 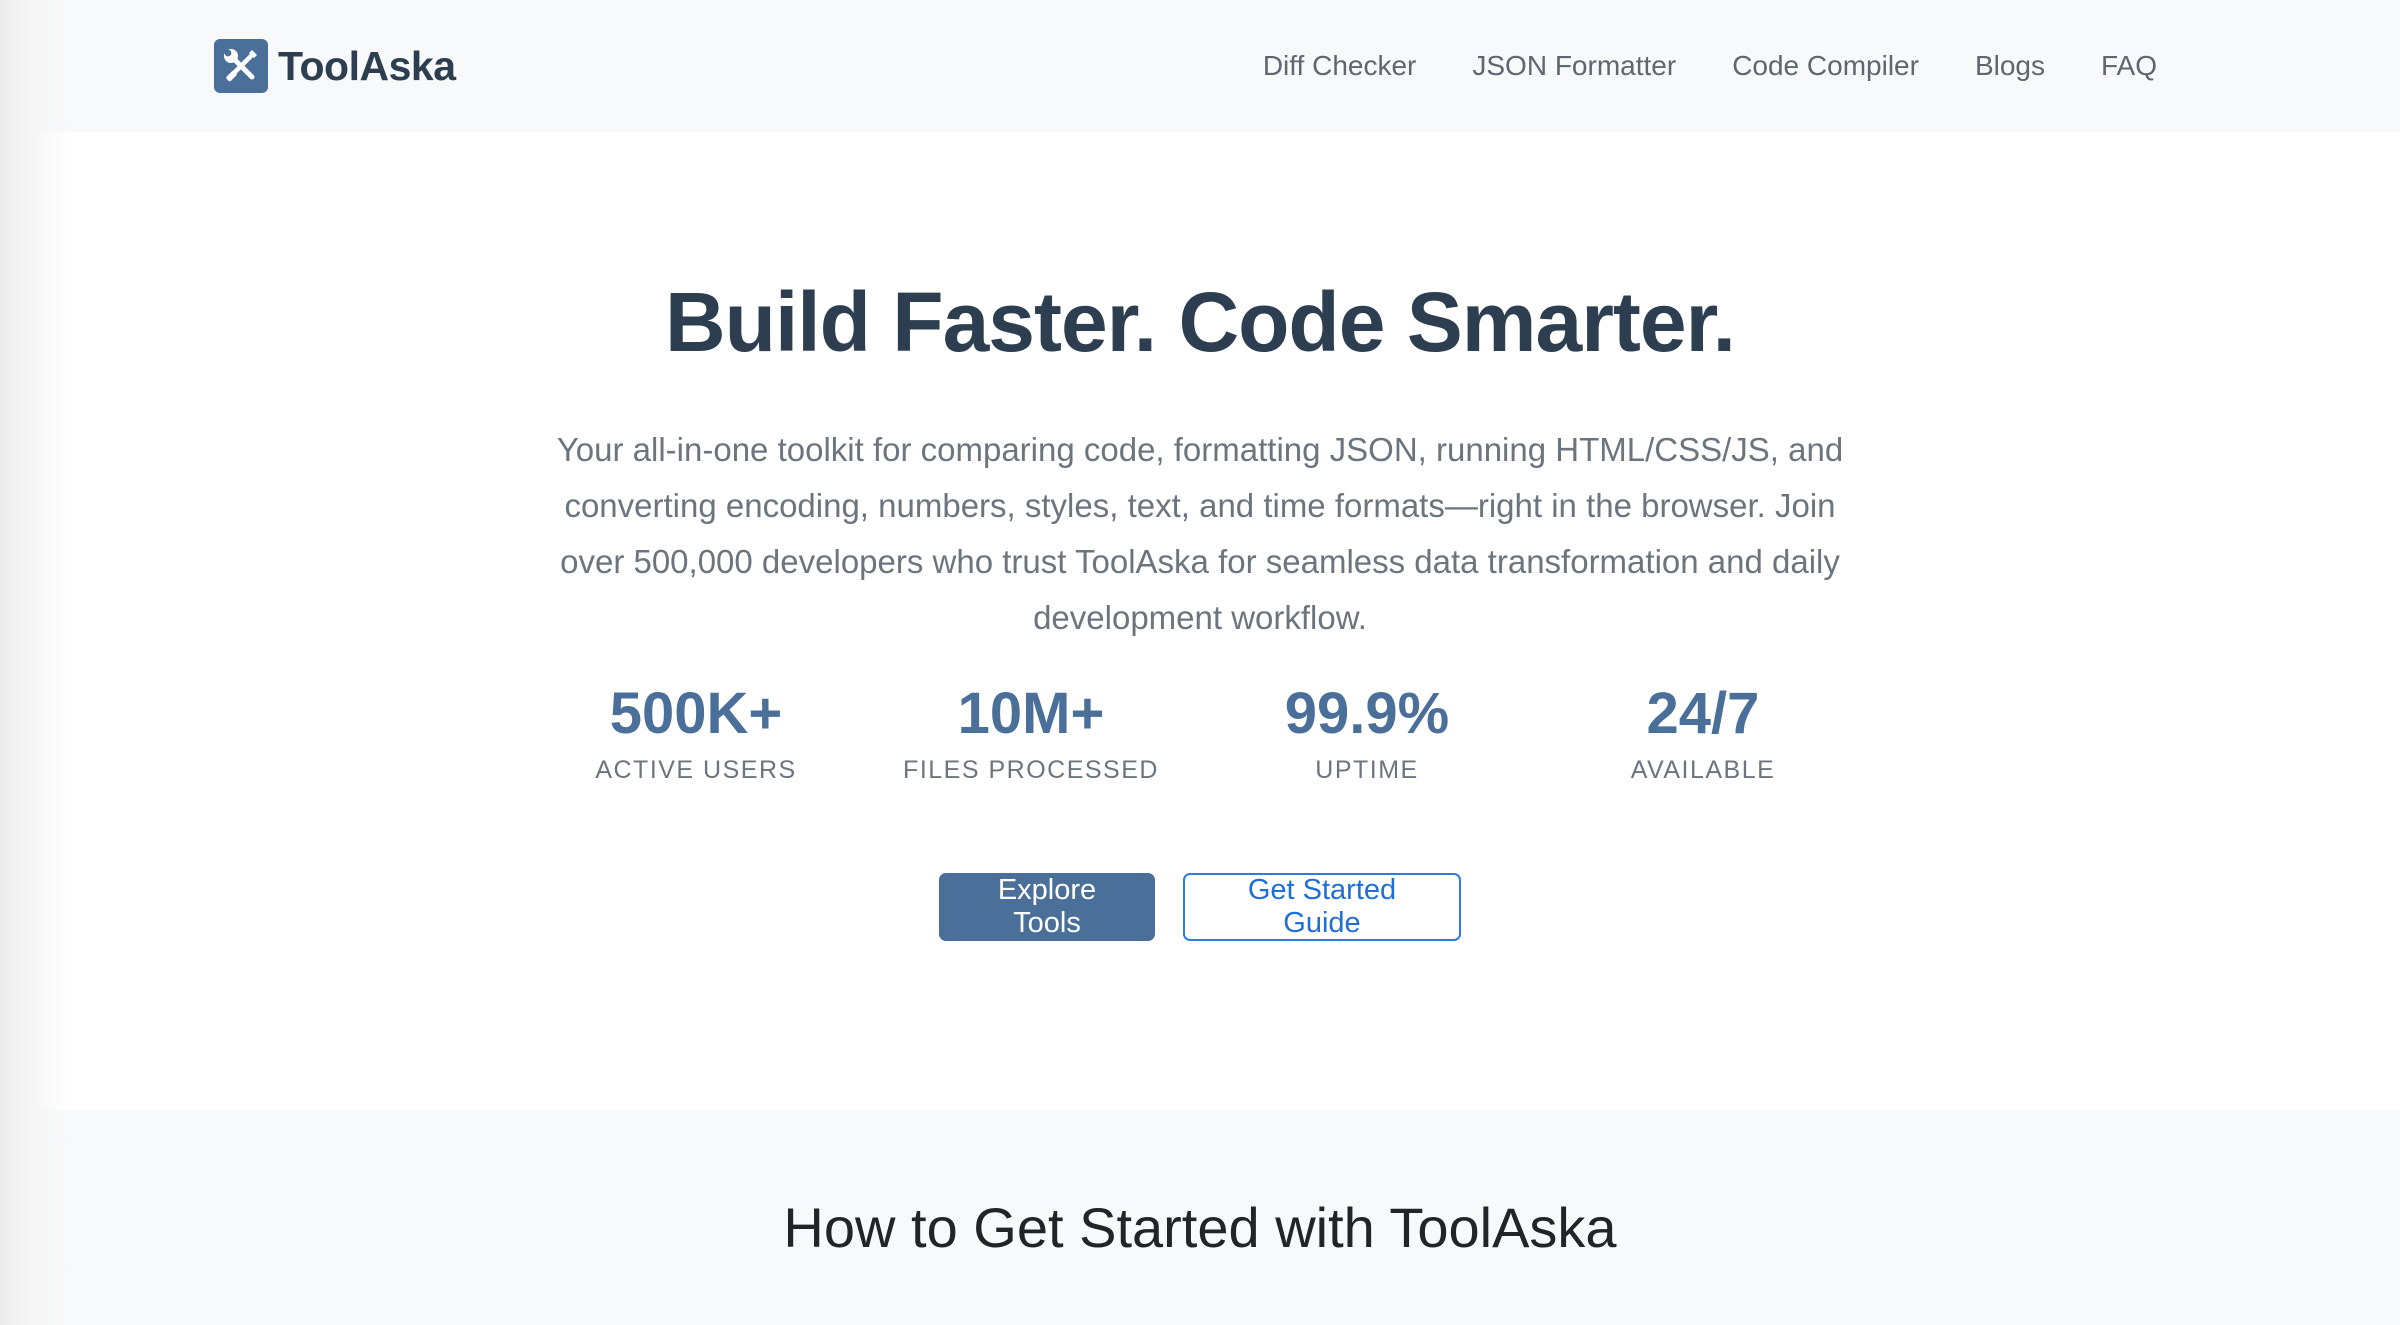 I want to click on cta-buttons: Explore Tools Get Started Guide, so click(x=1200, y=907).